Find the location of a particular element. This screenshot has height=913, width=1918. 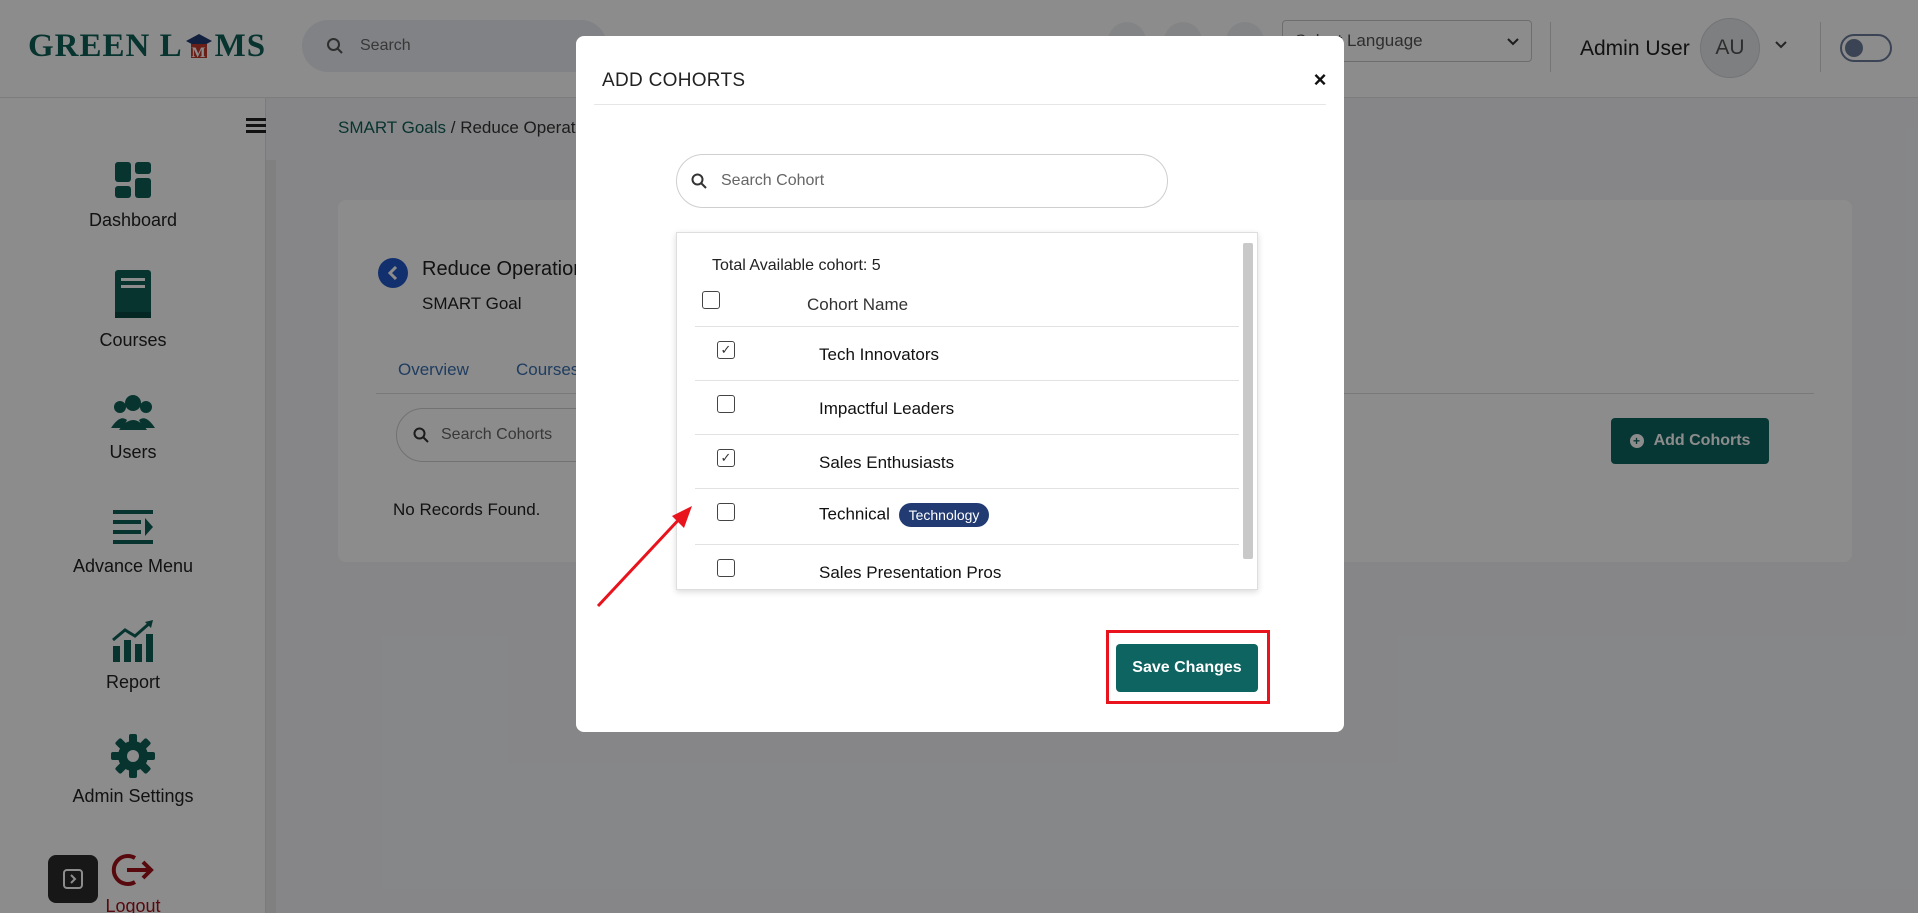

cohort-name: Technical Technology is located at coordinates (904, 515).